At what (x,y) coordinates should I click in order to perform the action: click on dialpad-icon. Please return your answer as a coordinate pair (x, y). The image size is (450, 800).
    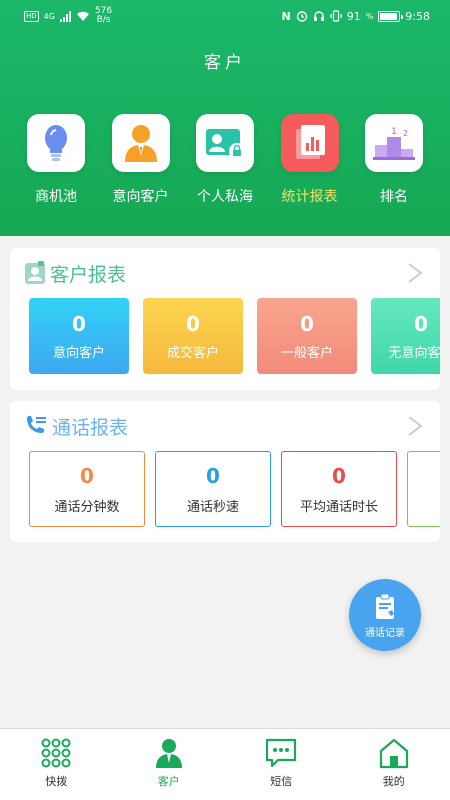
    Looking at the image, I should click on (56, 753).